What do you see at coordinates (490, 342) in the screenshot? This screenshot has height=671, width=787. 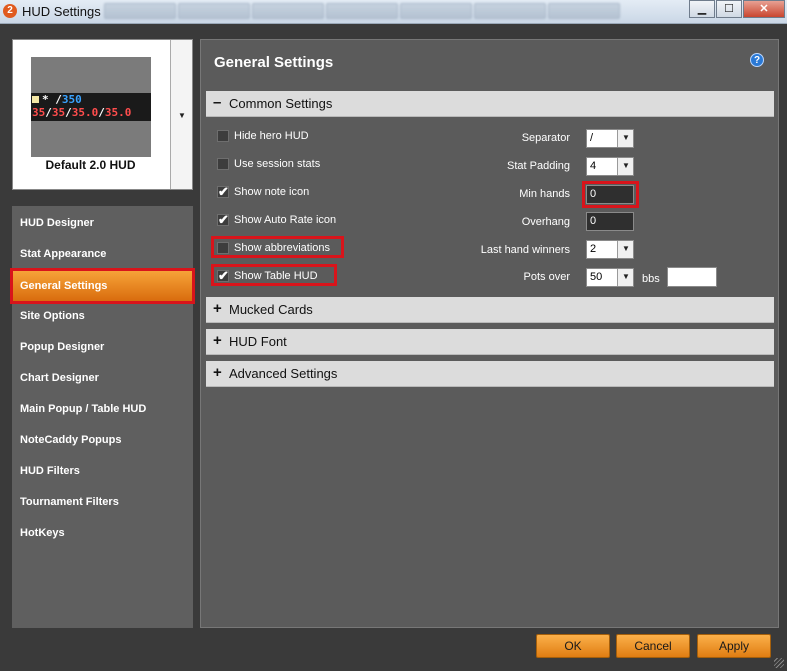 I see `section-hud-font: + HUD Font` at bounding box center [490, 342].